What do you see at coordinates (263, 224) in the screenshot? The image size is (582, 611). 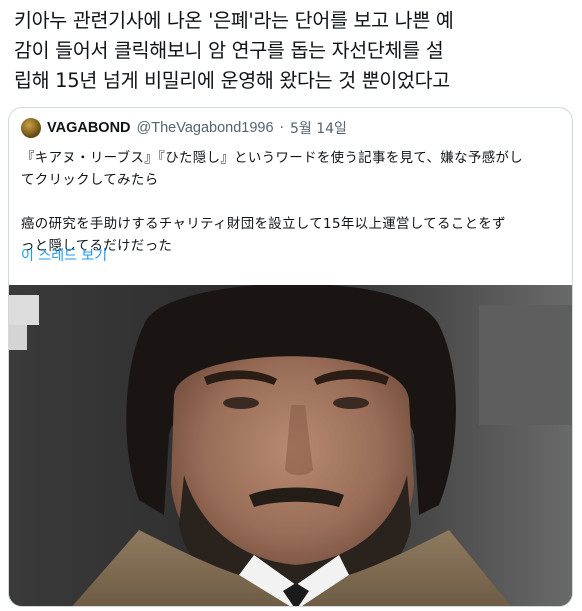 I see `body-line: 癌の研究を手助けするチャリティ財団を設立して15年以上運営してることをず` at bounding box center [263, 224].